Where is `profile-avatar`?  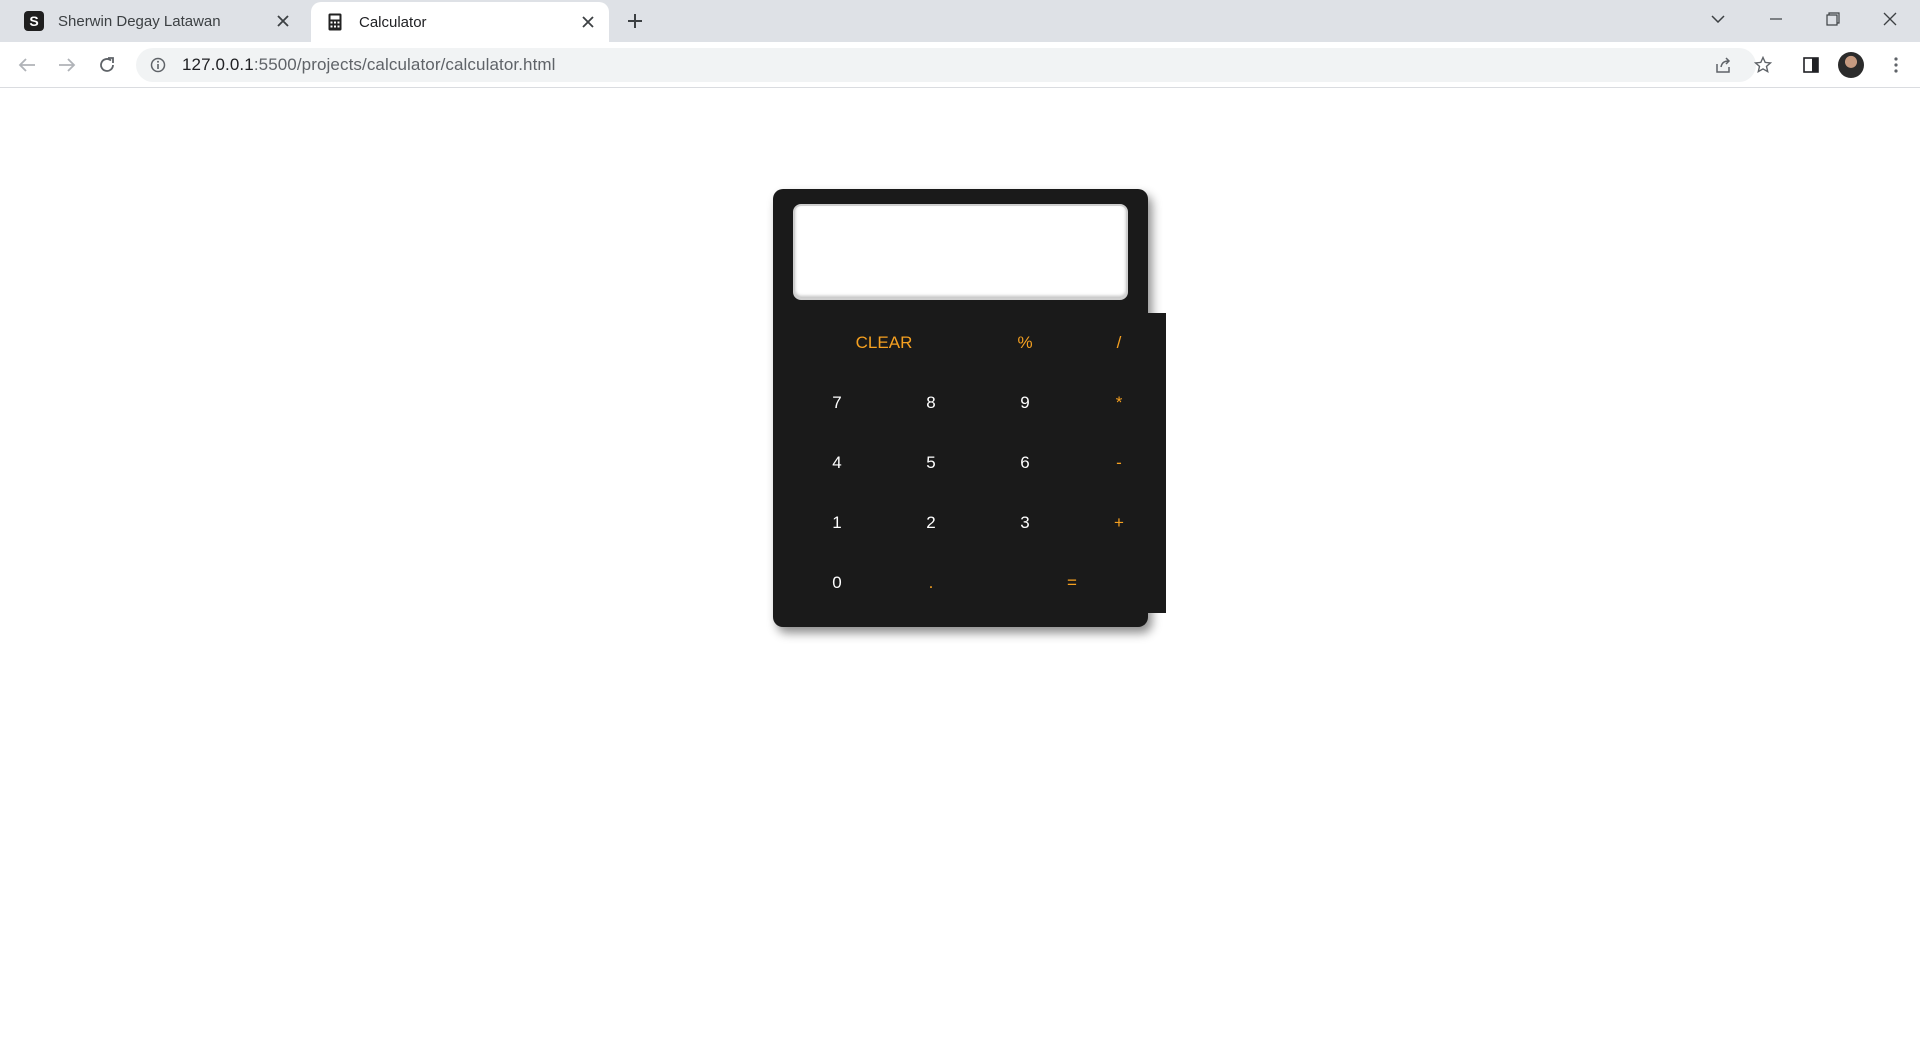
profile-avatar is located at coordinates (1851, 65).